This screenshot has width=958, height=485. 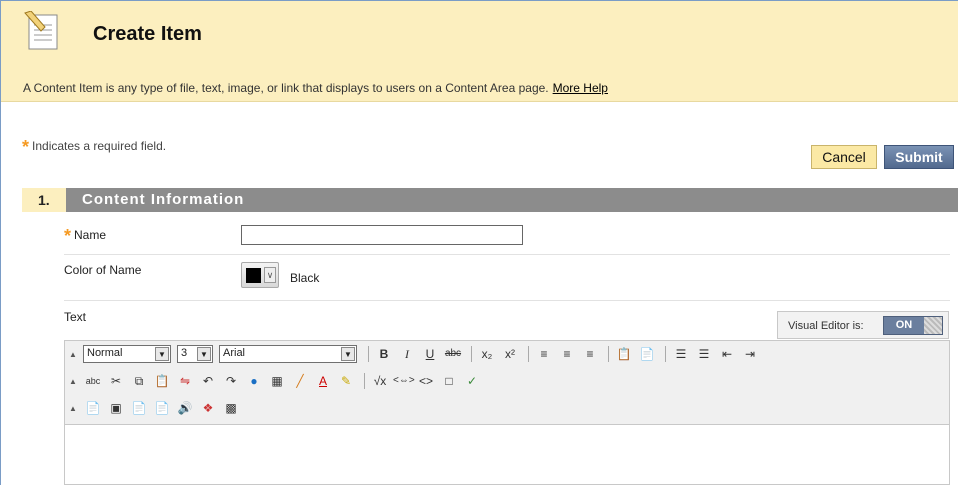 What do you see at coordinates (426, 381) in the screenshot?
I see `html-code-icon: <>` at bounding box center [426, 381].